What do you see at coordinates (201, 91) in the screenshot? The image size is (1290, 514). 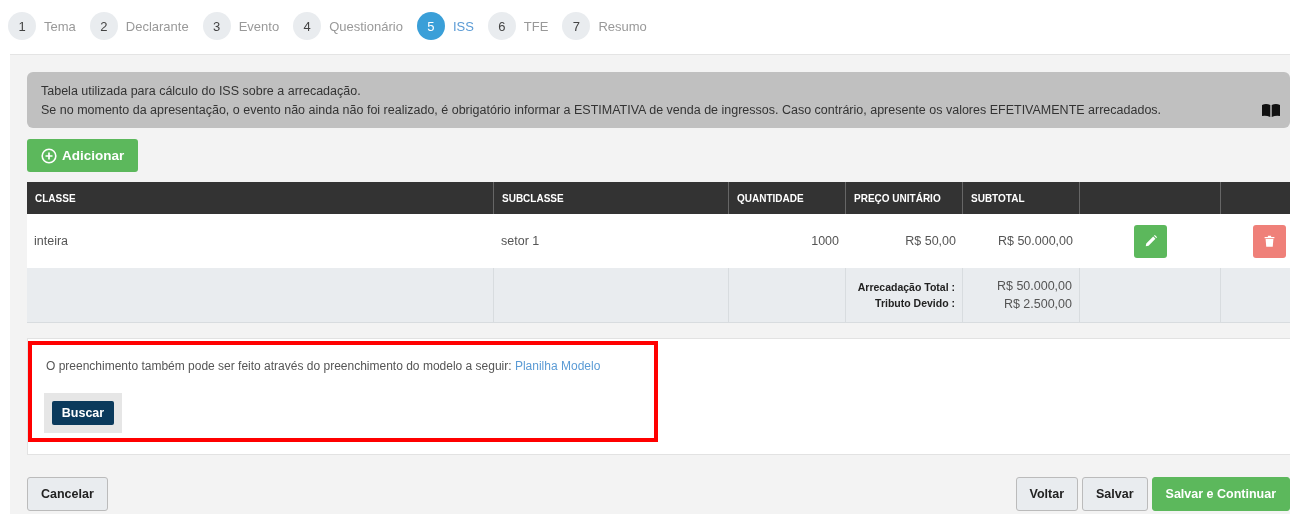 I see `info-text: Tabela utilizada para cálculo do ISS sobre a arrecadação.` at bounding box center [201, 91].